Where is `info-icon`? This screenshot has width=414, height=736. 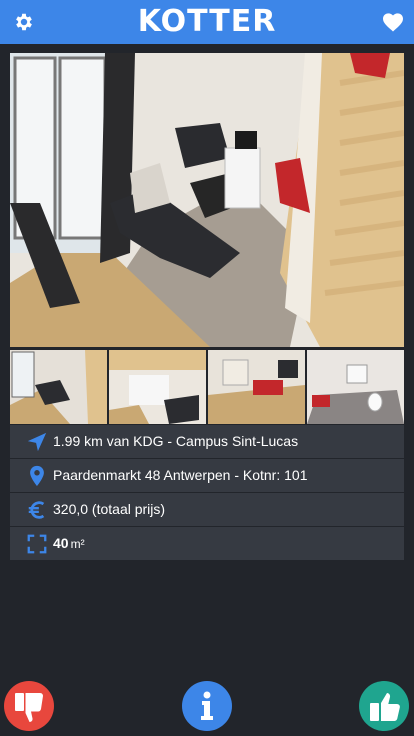 info-icon is located at coordinates (207, 705).